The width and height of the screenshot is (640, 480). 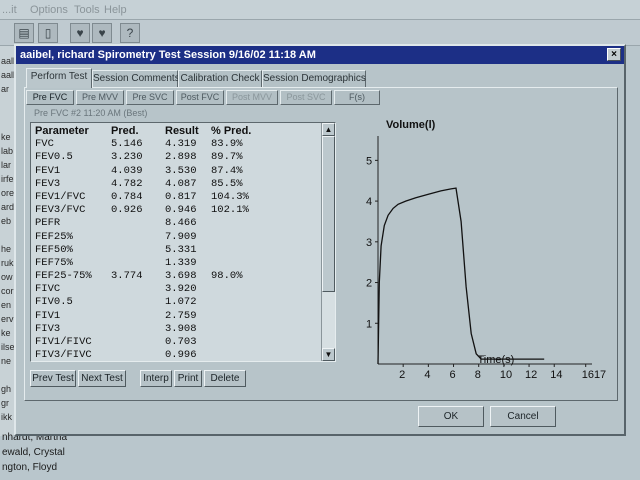 I want to click on table-cell-result: 4.087, so click(x=181, y=183).